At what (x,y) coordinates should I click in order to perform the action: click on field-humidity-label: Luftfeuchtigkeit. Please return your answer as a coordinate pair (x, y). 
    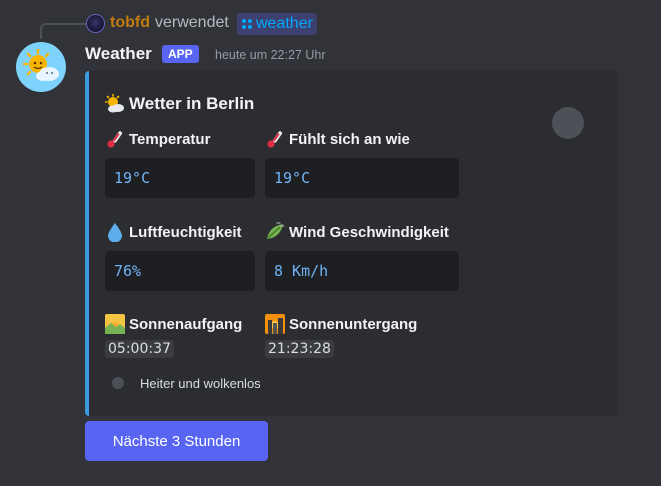
    Looking at the image, I should click on (185, 232).